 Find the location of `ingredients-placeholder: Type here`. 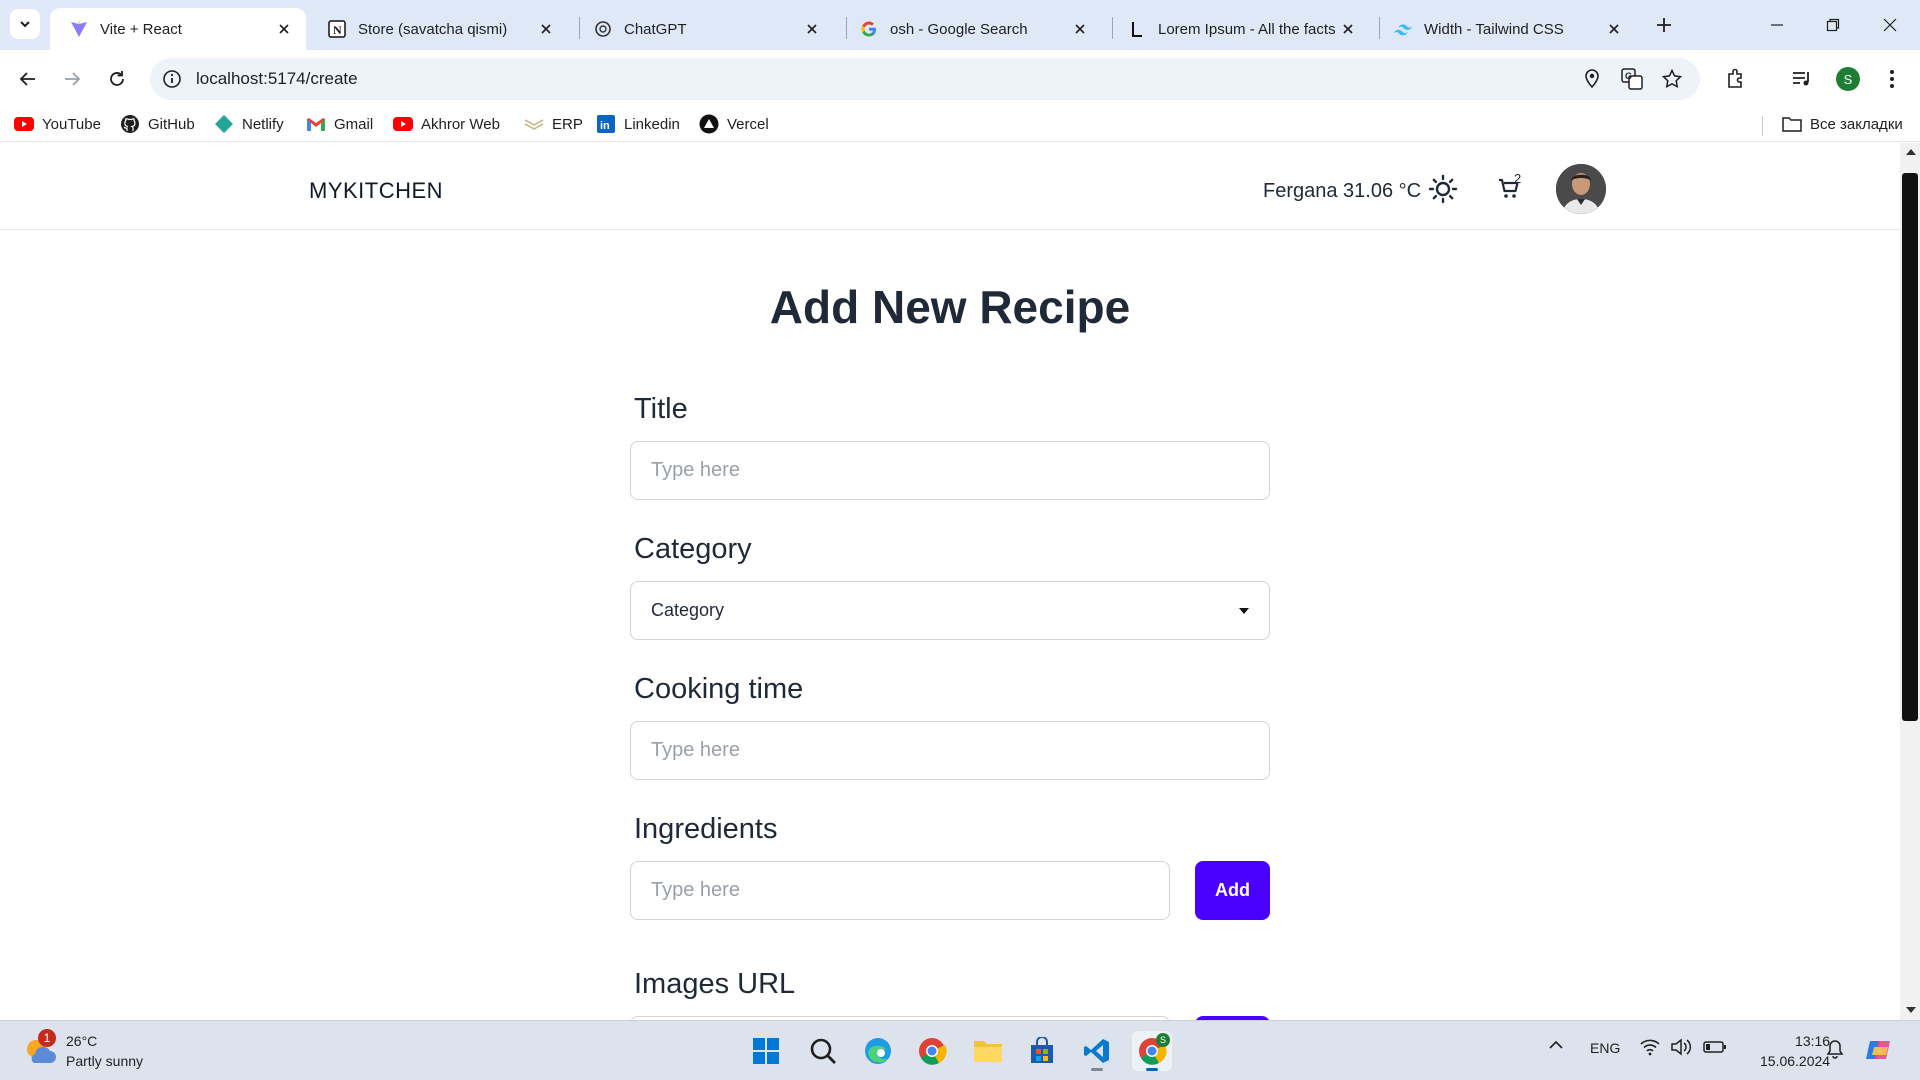

ingredients-placeholder: Type here is located at coordinates (695, 890).